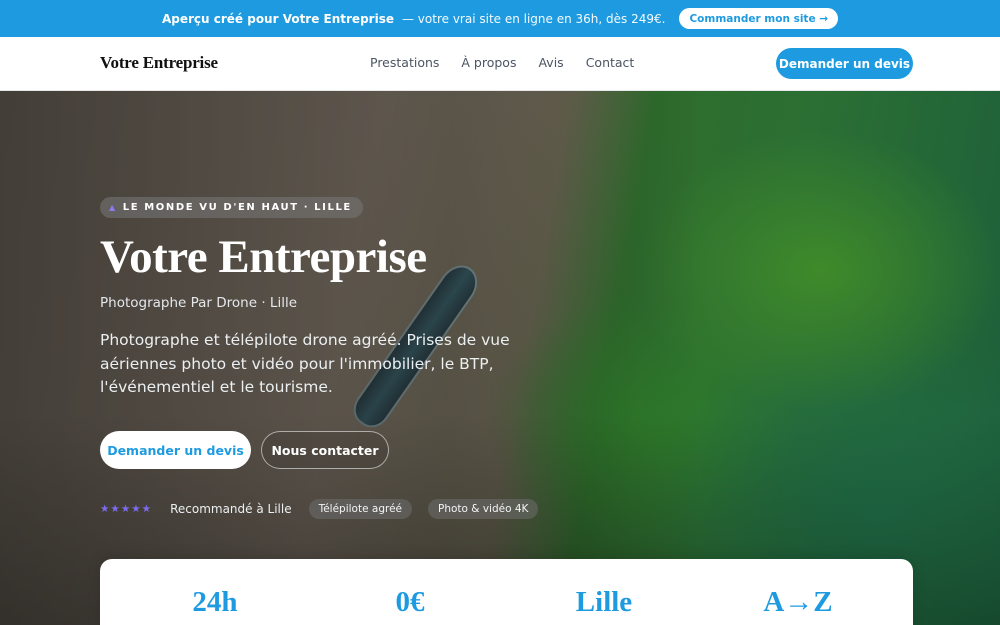 This screenshot has width=1000, height=625. Describe the element at coordinates (483, 509) in the screenshot. I see `pill-photo-video-4k: Photo & vidéo 4K` at that location.